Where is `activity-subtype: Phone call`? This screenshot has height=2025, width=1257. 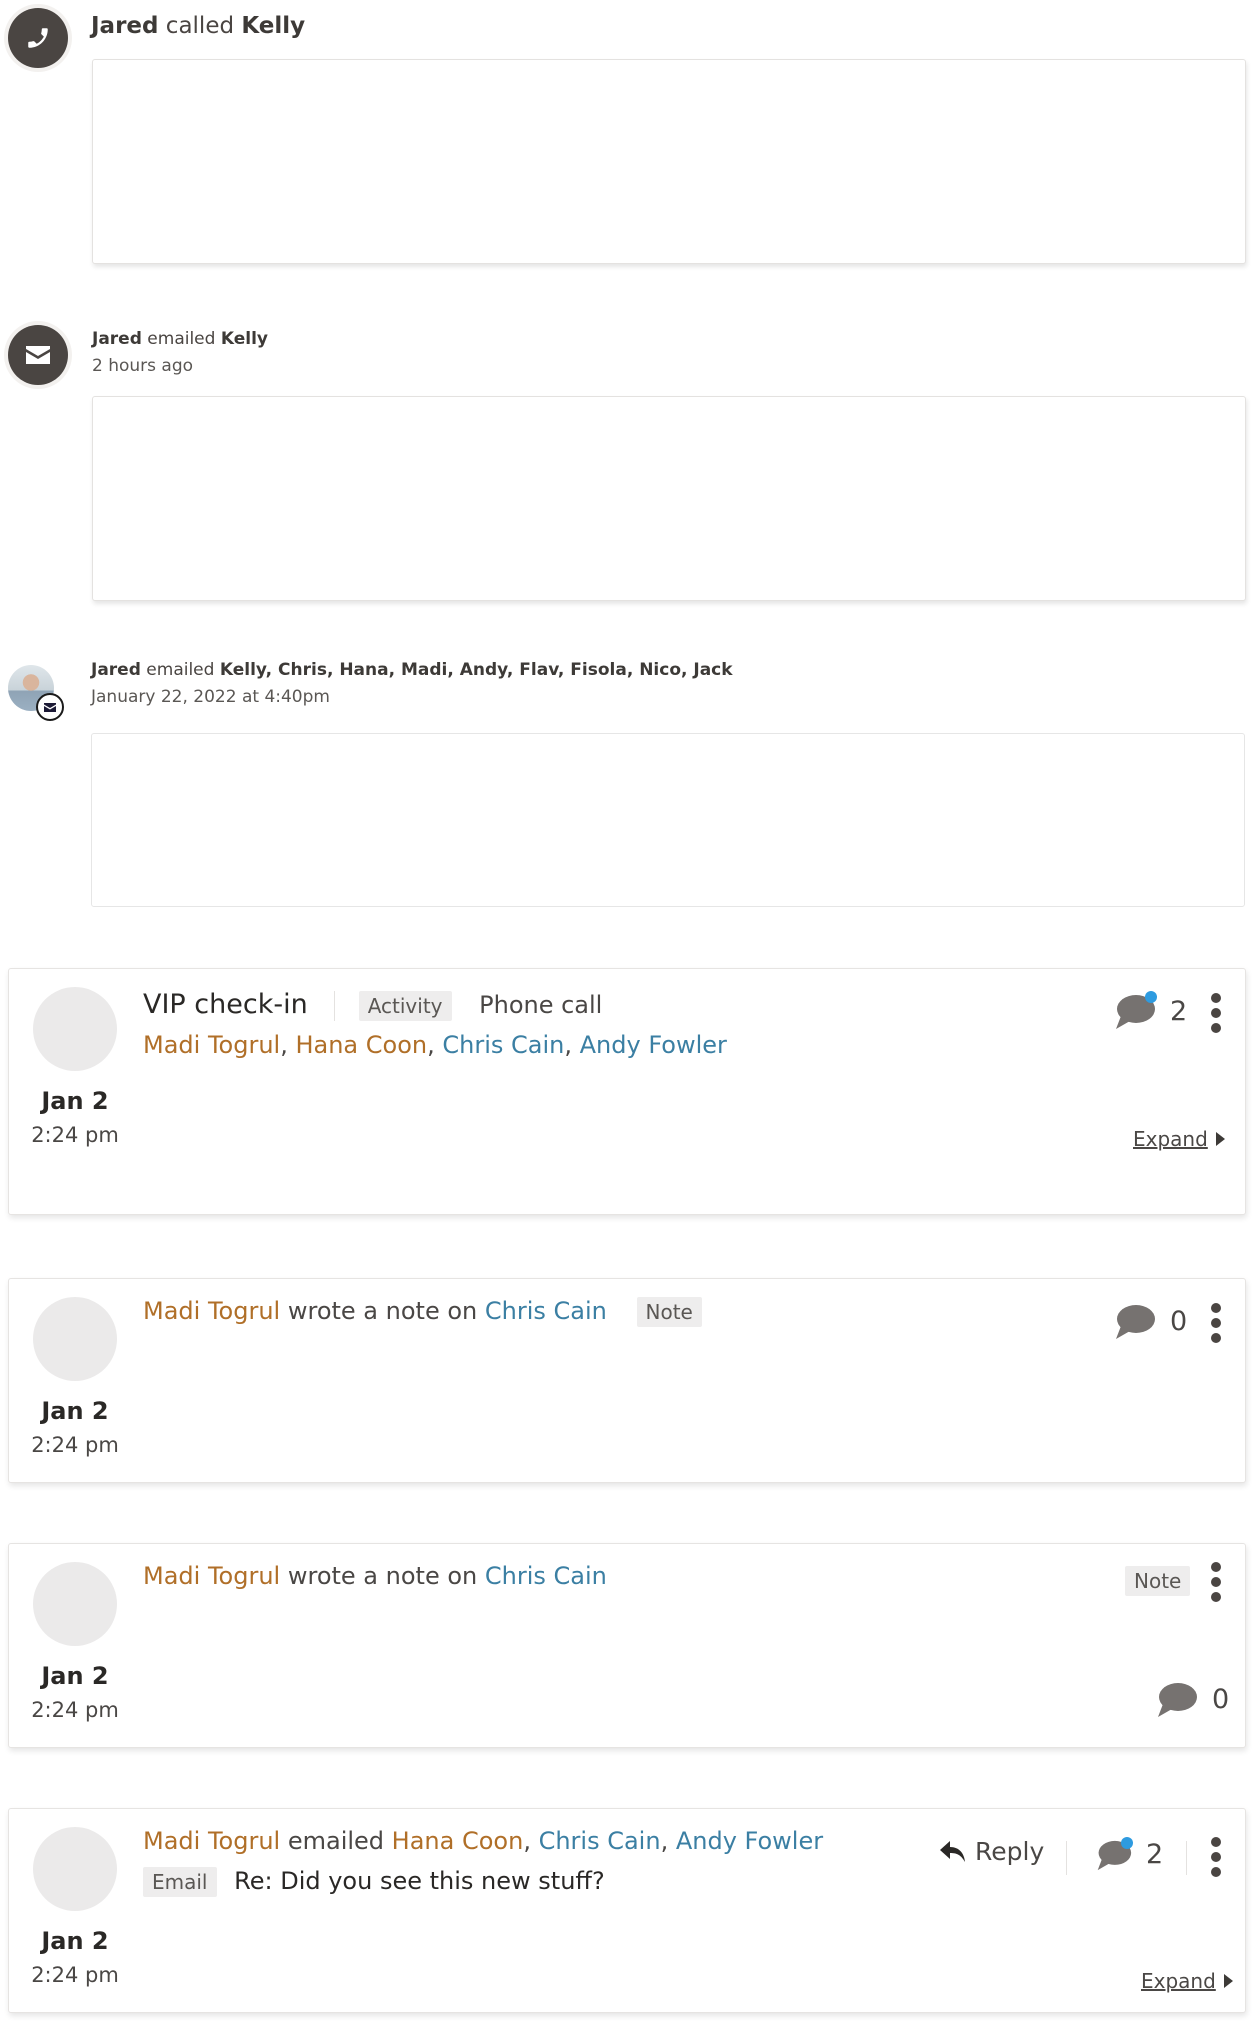
activity-subtype: Phone call is located at coordinates (541, 1005).